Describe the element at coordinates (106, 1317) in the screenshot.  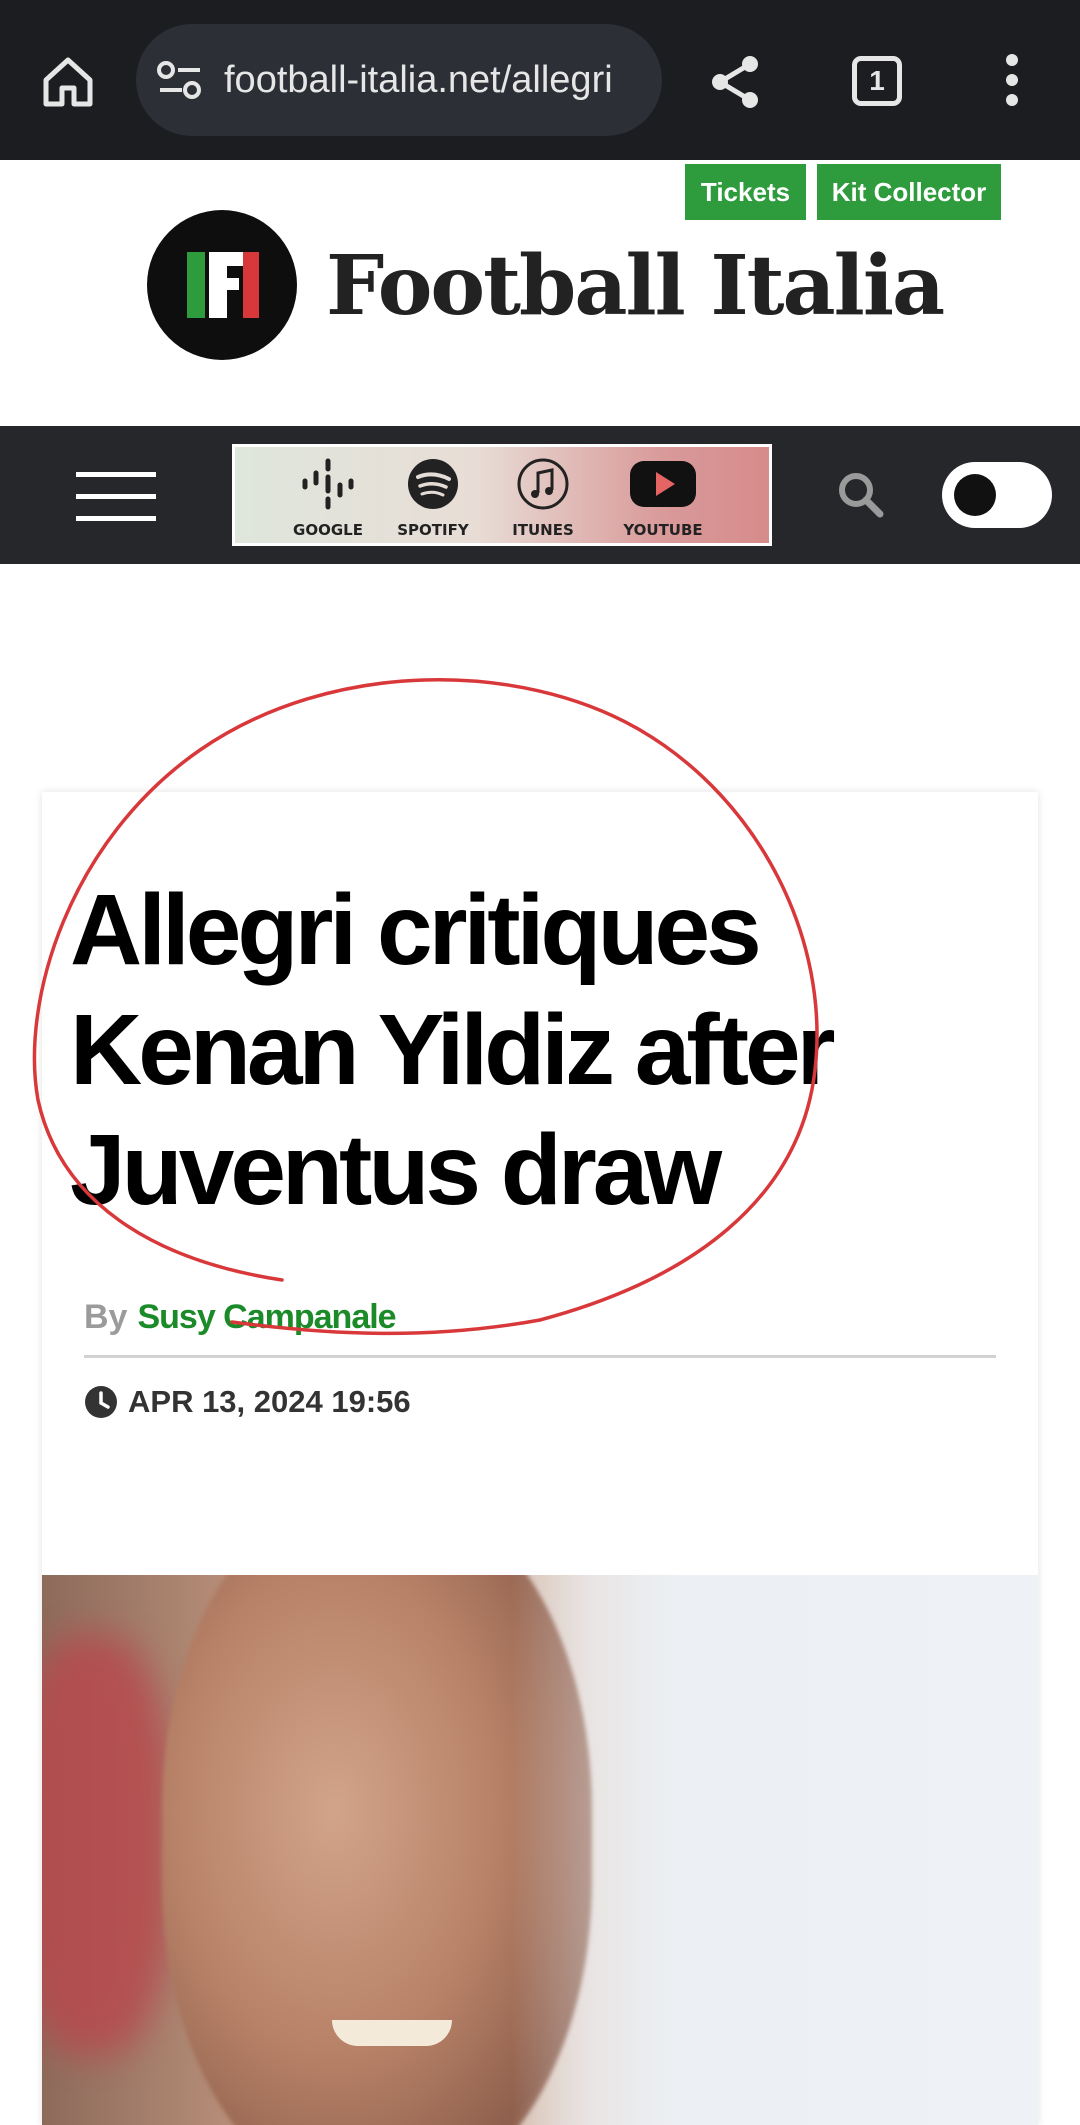
I see `by-label: By` at that location.